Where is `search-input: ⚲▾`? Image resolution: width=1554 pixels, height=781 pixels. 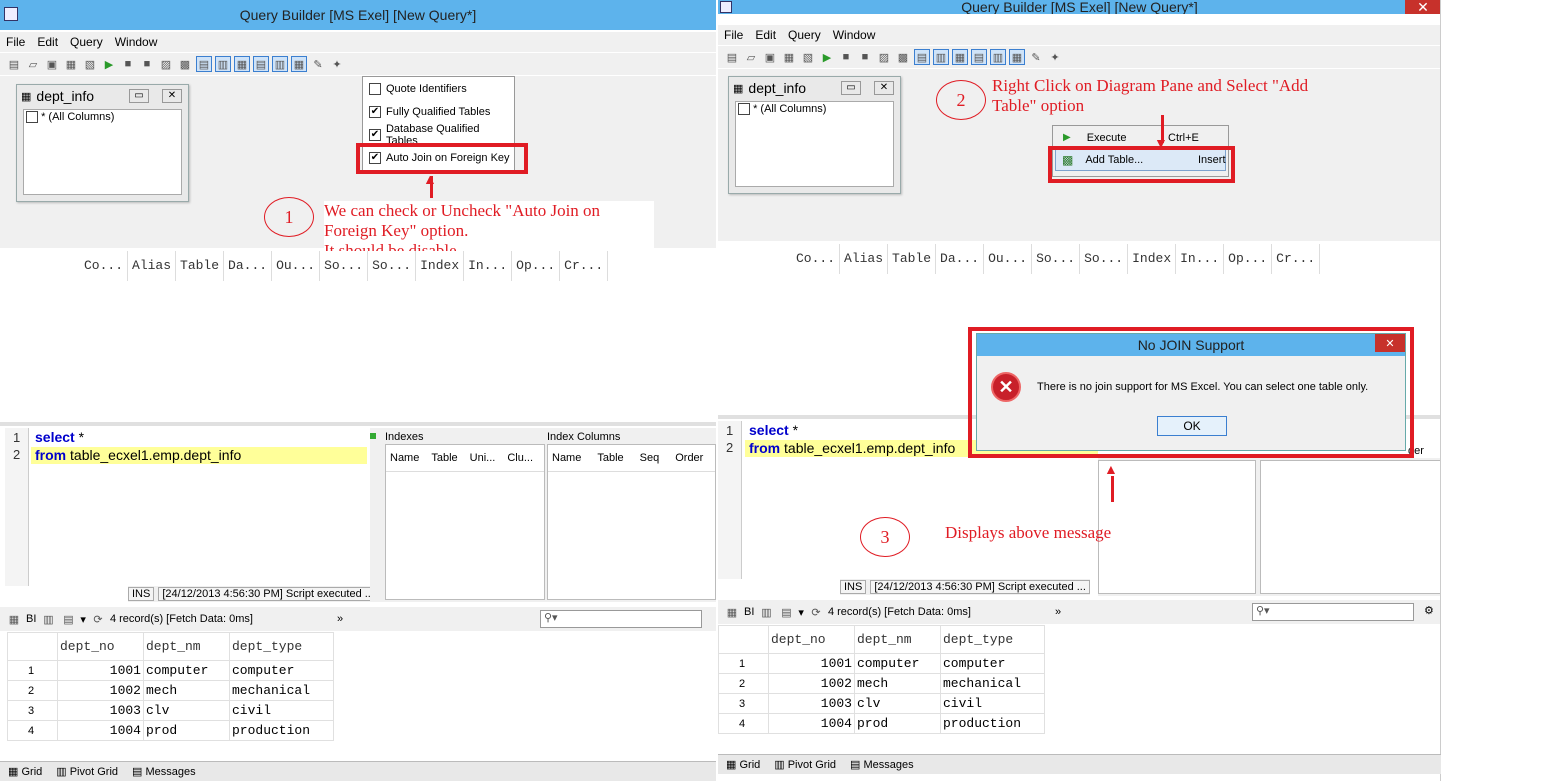 search-input: ⚲▾ is located at coordinates (621, 619).